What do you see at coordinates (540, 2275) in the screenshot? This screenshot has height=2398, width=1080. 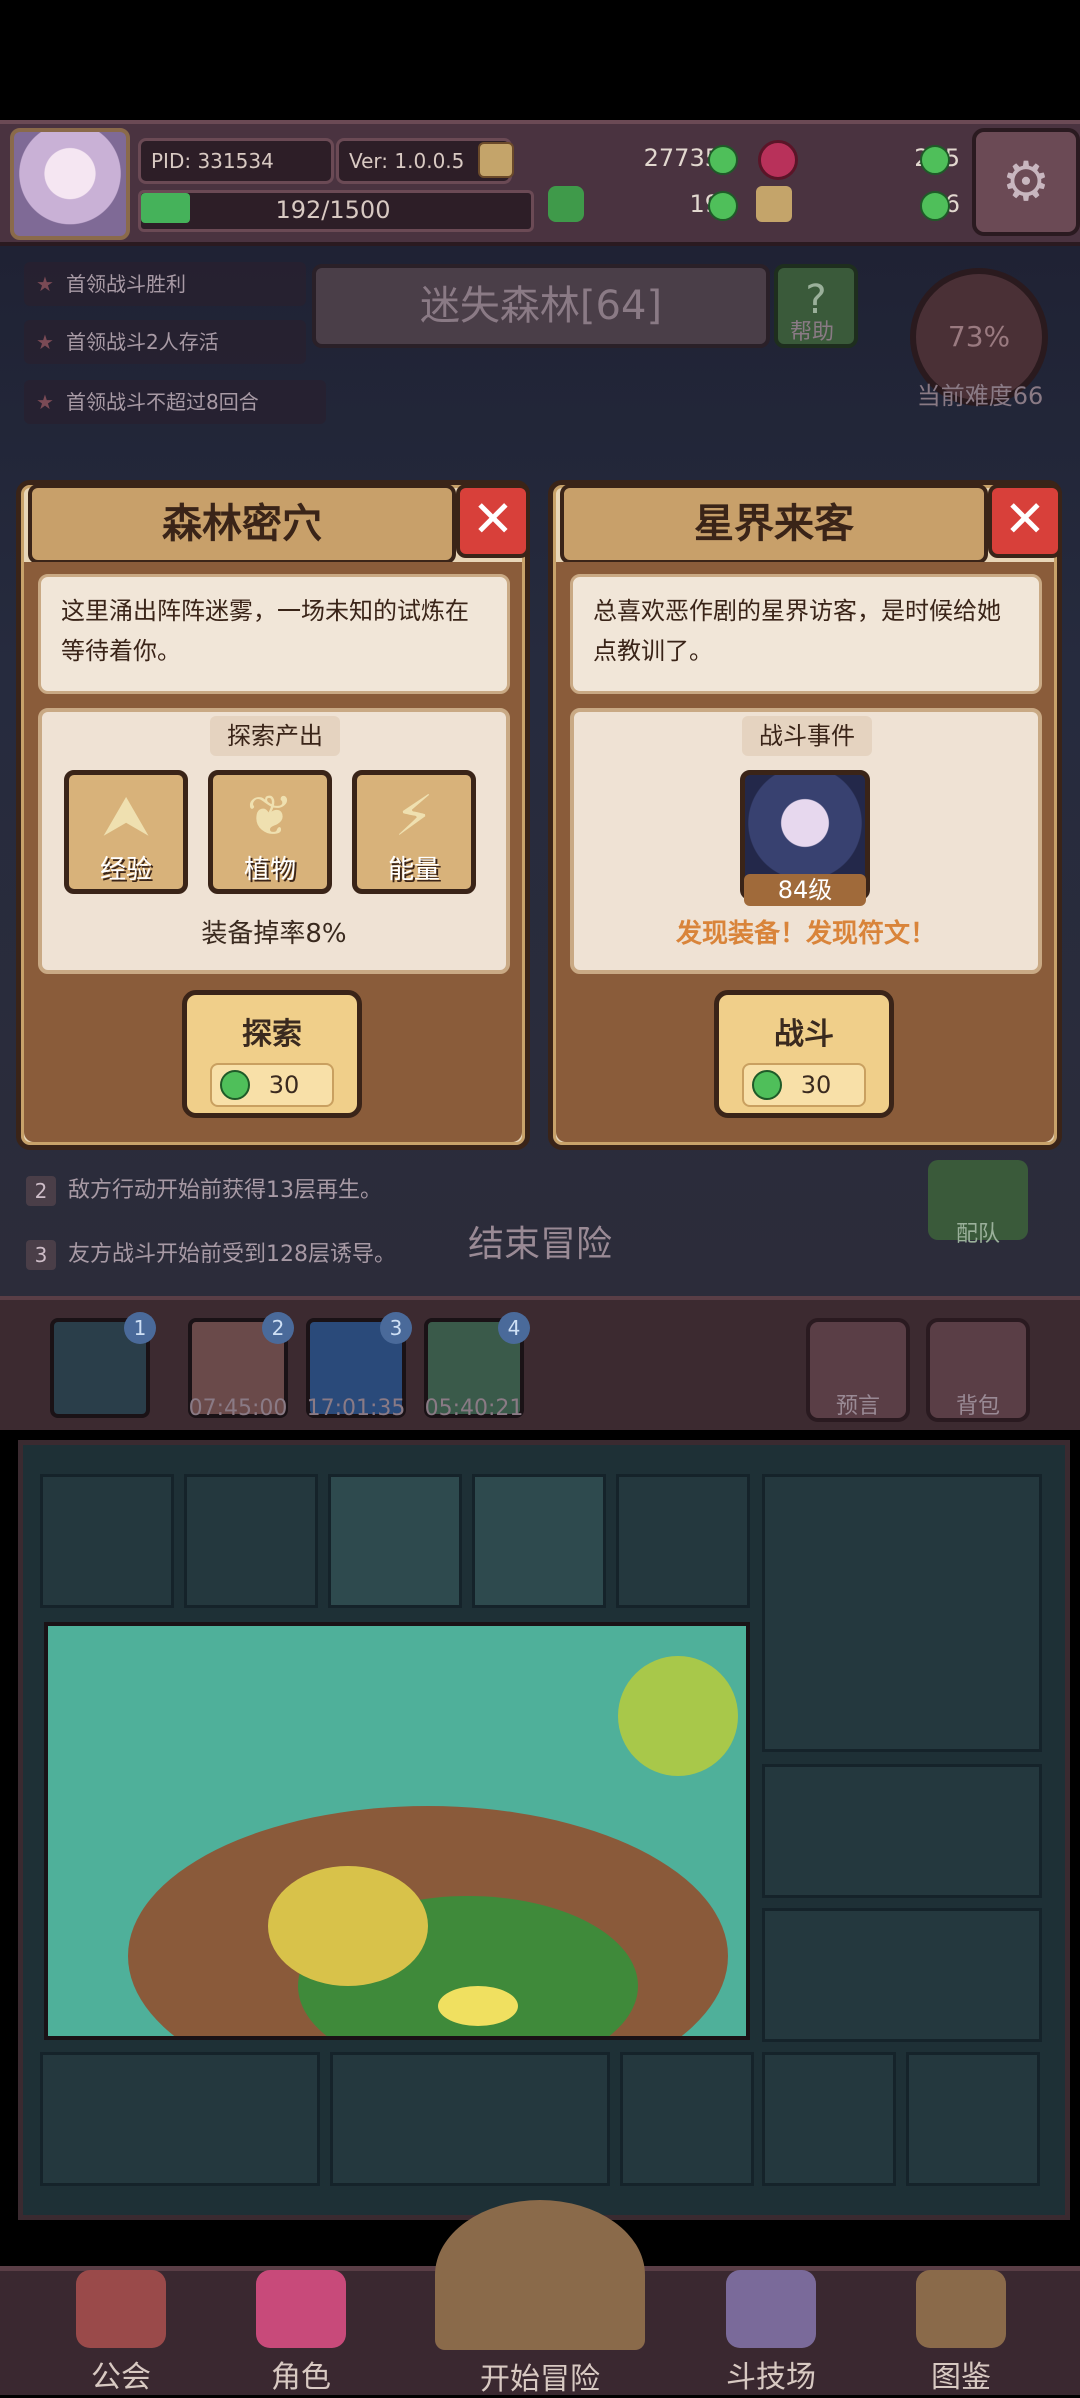 I see `magnifier-icon` at bounding box center [540, 2275].